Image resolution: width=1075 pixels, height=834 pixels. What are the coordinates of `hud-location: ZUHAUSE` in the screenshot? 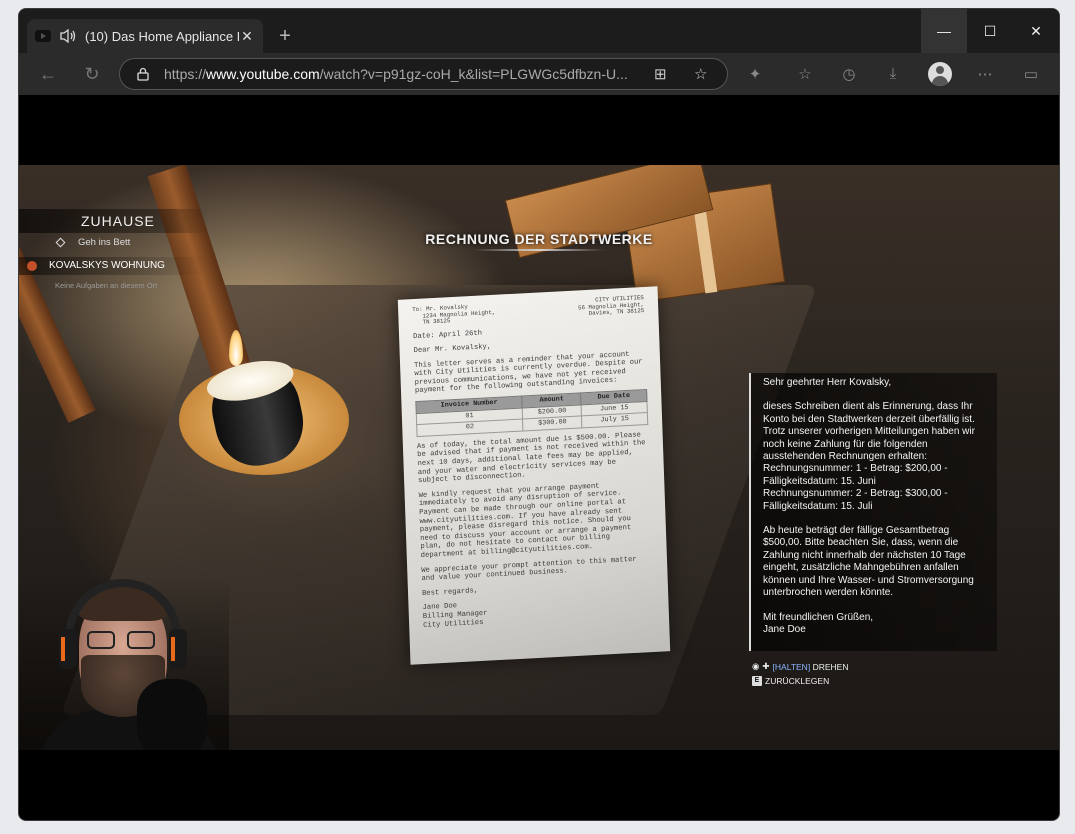 It's located at (114, 221).